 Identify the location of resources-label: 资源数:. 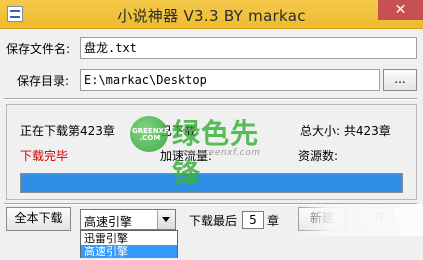
(318, 156).